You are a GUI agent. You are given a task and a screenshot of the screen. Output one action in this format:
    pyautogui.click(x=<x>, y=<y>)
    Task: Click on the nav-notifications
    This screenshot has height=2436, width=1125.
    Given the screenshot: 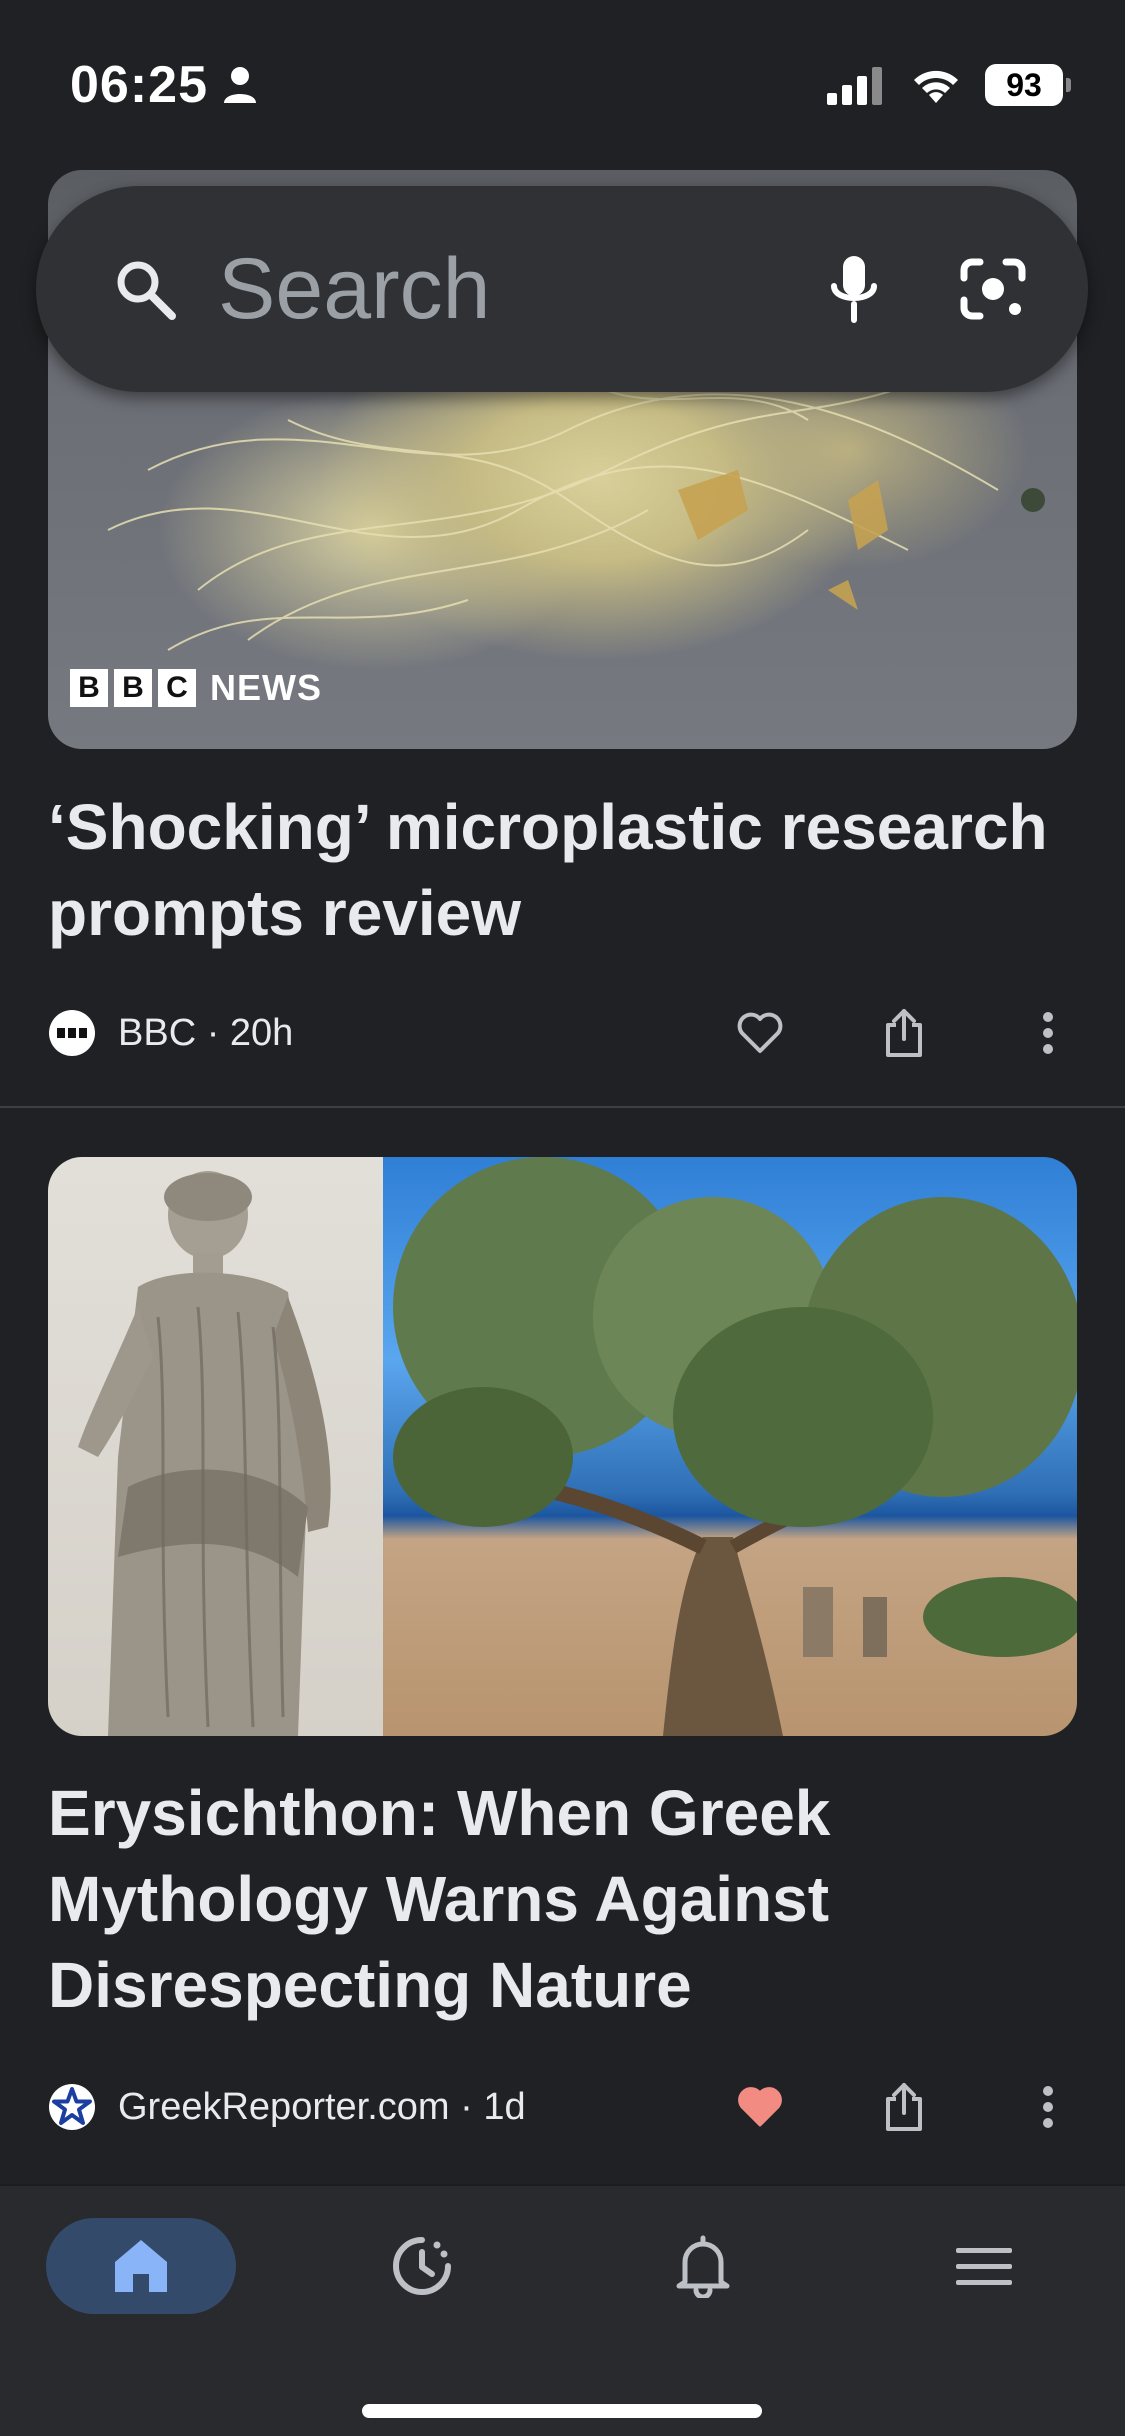 What is the action you would take?
    pyautogui.click(x=703, y=2266)
    